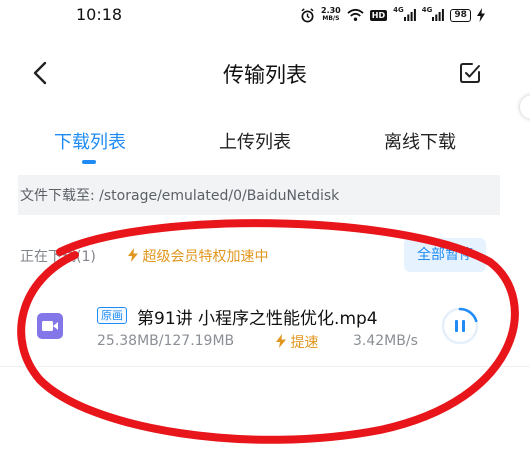 This screenshot has height=470, width=530. What do you see at coordinates (265, 75) in the screenshot?
I see `page-title: 传输列表` at bounding box center [265, 75].